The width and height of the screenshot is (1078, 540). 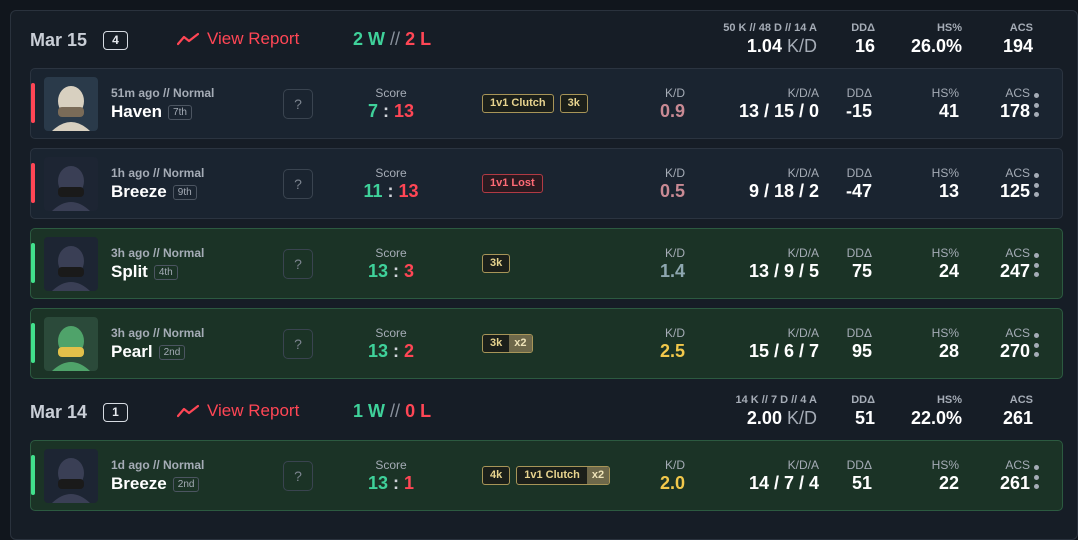 What do you see at coordinates (770, 28) in the screenshot?
I see `day-kda-totals: 50 K // 48 D // 14 A` at bounding box center [770, 28].